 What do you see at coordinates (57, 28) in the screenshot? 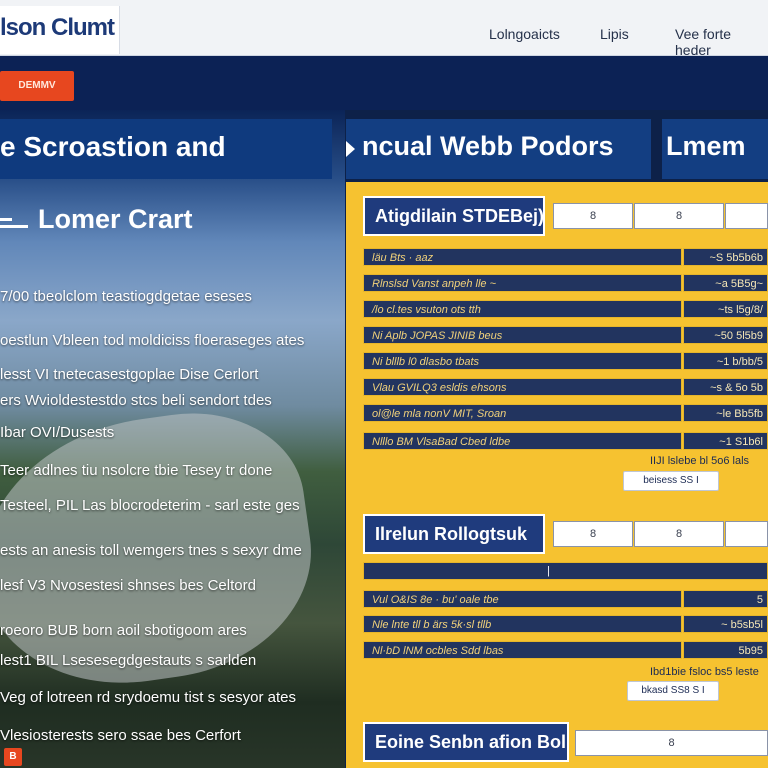
I see `site-logo: lson Clumt` at bounding box center [57, 28].